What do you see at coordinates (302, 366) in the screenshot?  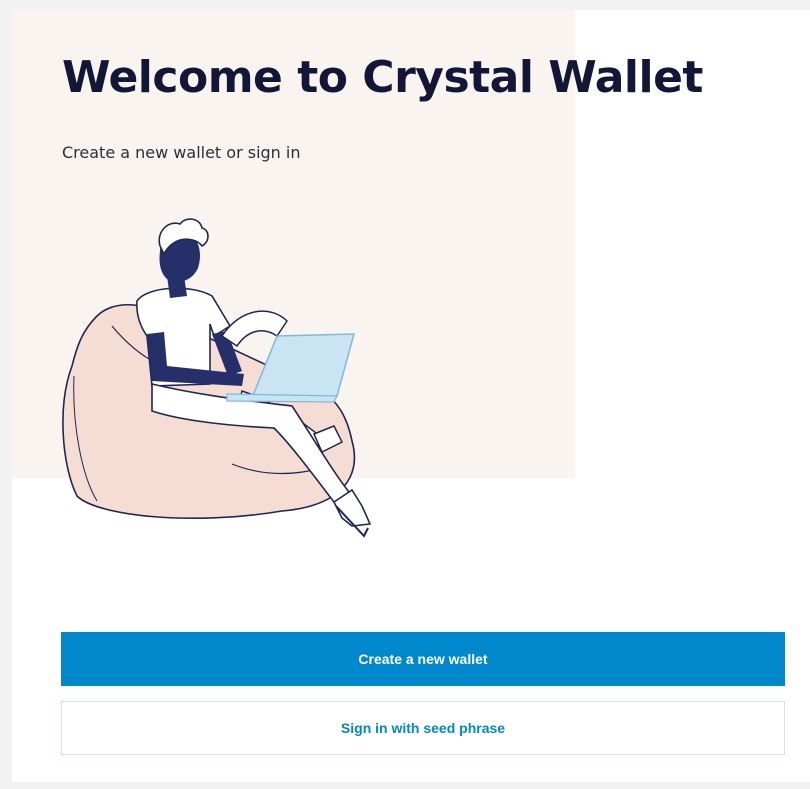 I see `laptop-screen` at bounding box center [302, 366].